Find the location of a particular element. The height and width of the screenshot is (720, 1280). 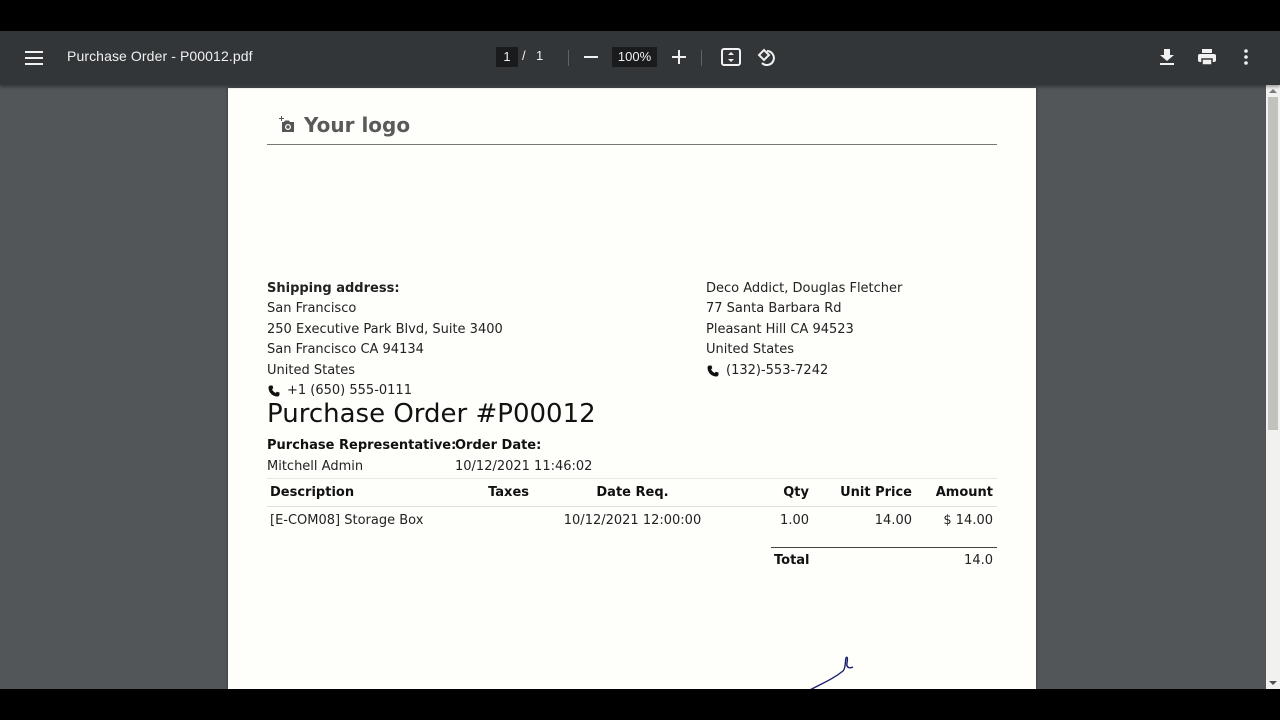

menu-icon is located at coordinates (34, 58).